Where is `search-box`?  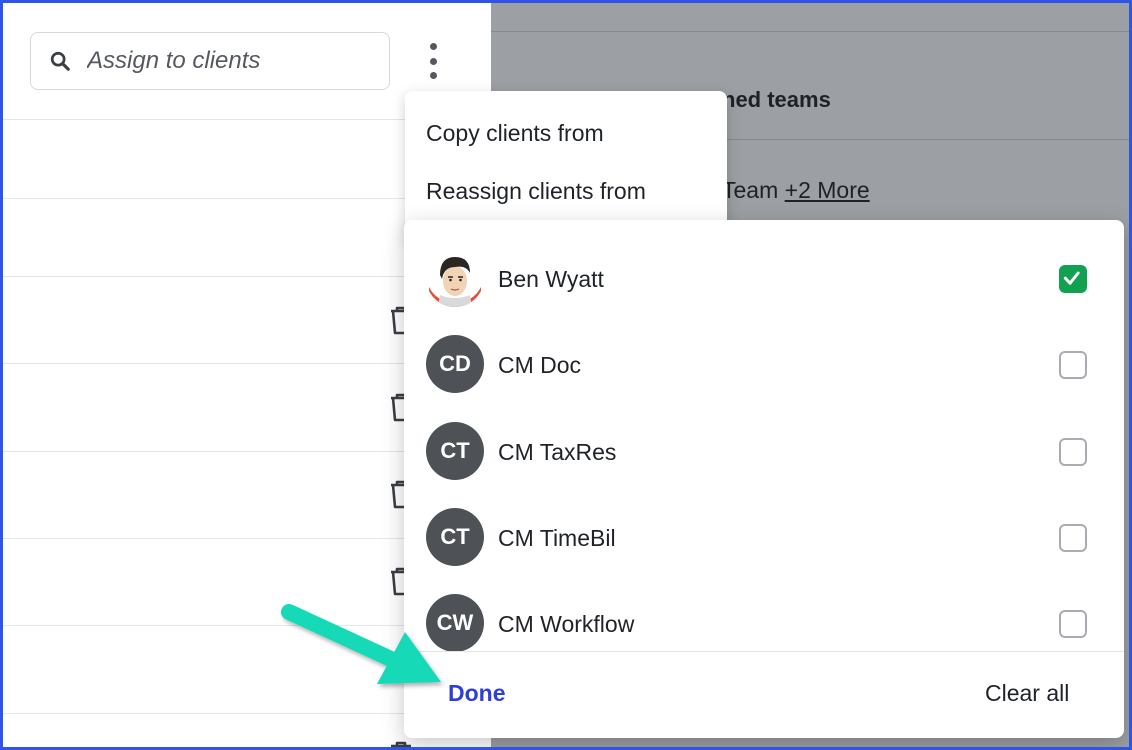 search-box is located at coordinates (210, 61).